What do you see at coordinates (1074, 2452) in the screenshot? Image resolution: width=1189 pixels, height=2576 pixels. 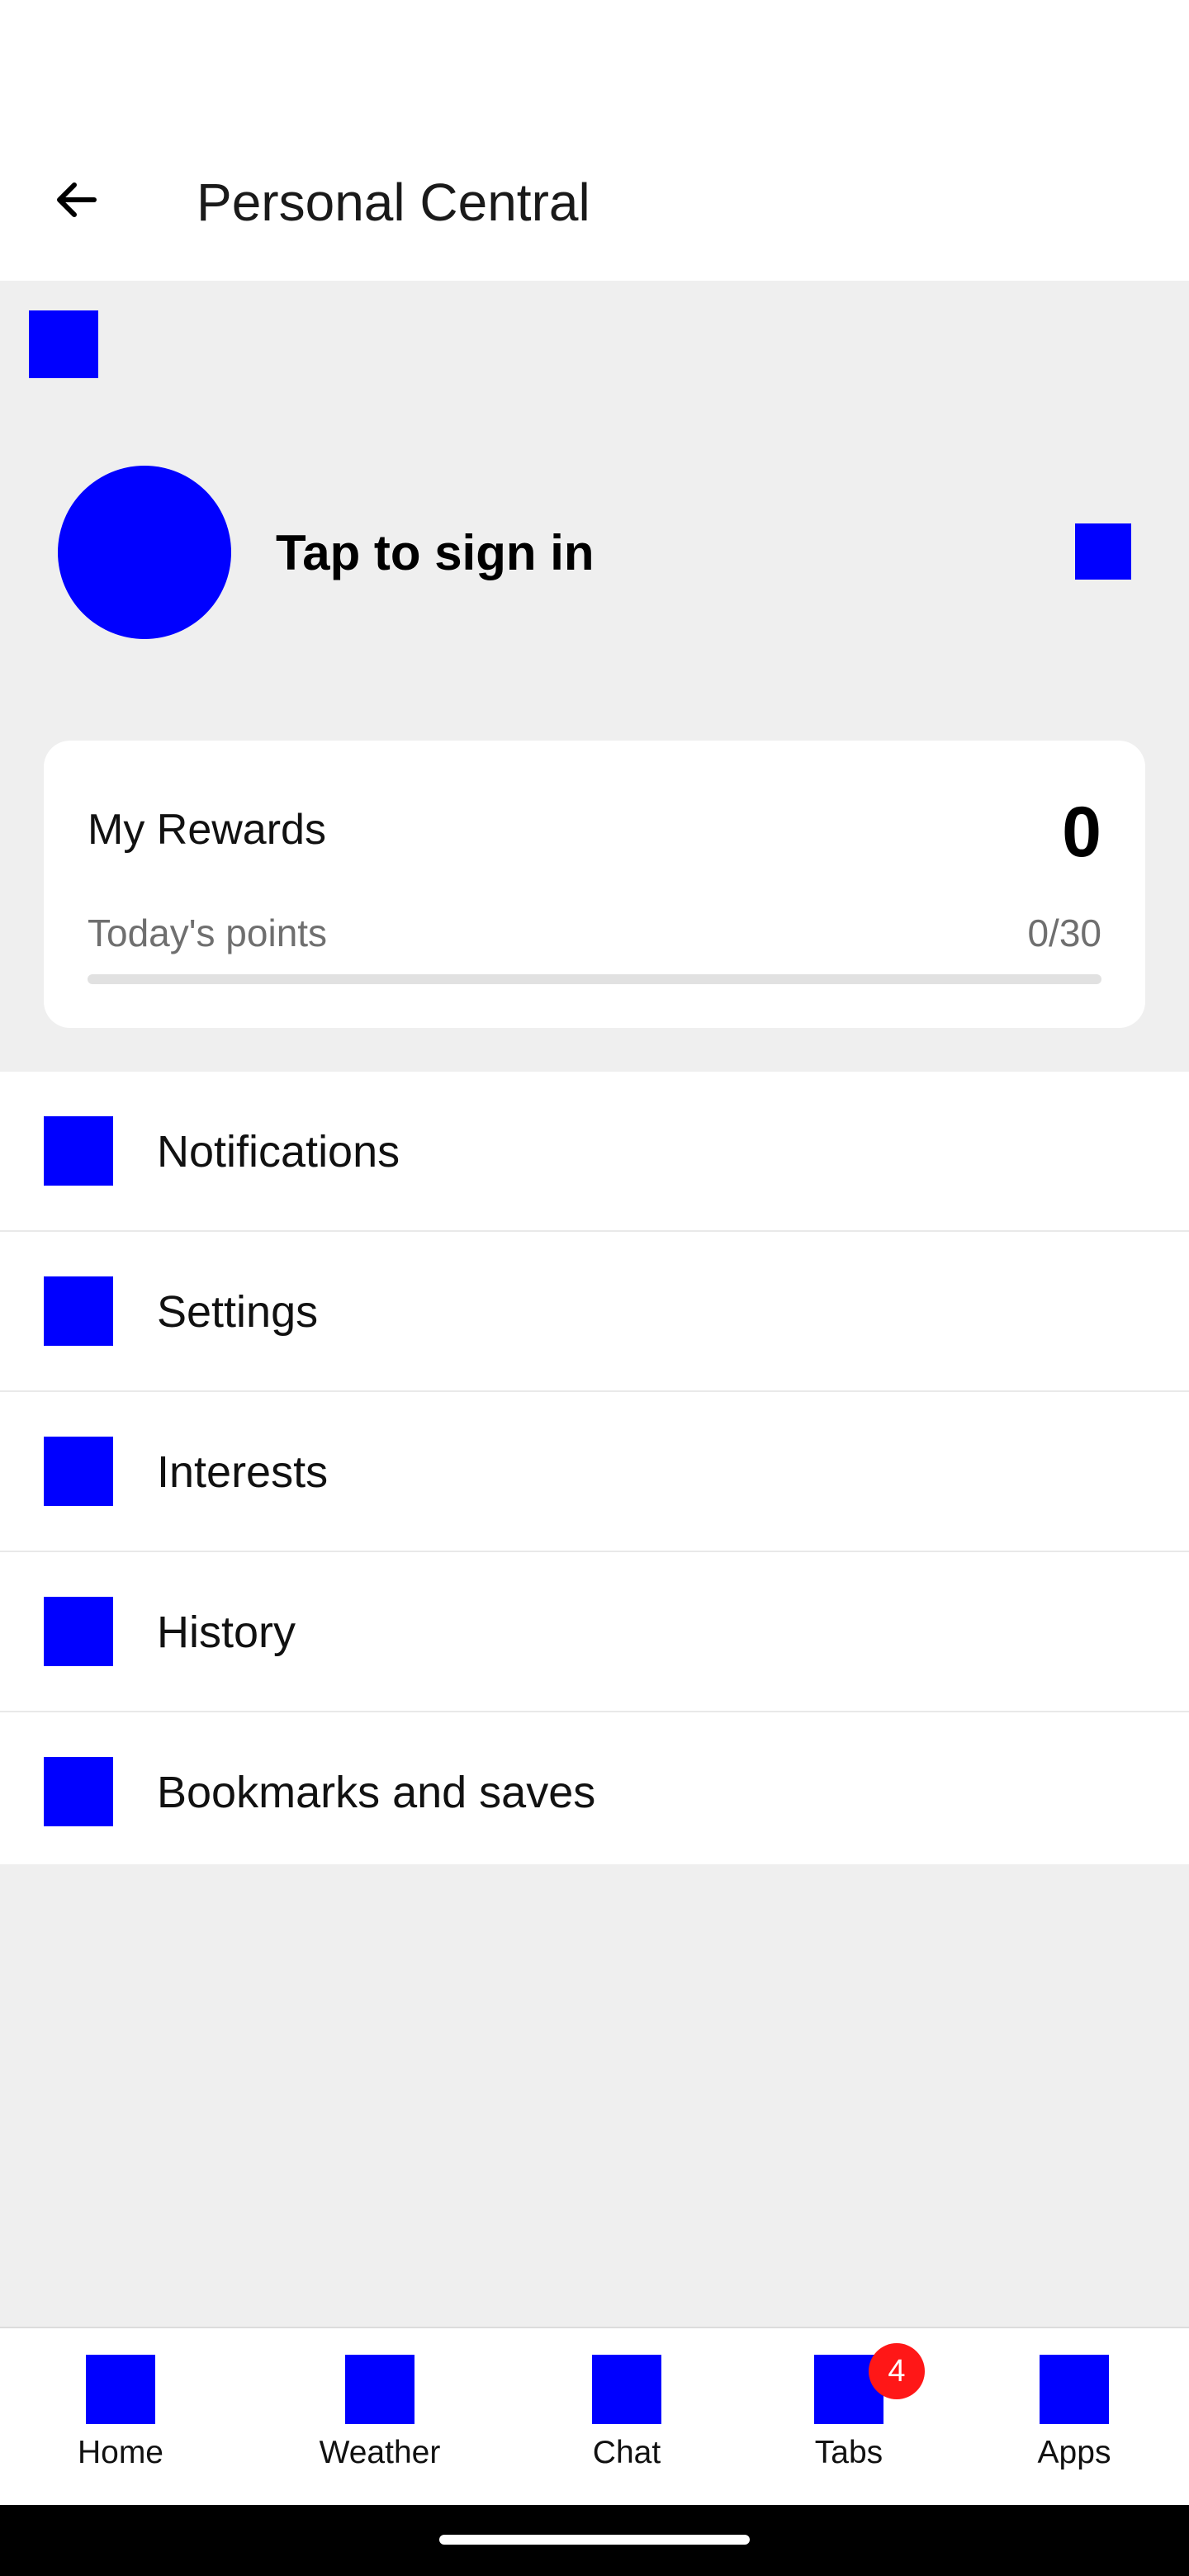 I see `nav-label: Apps` at bounding box center [1074, 2452].